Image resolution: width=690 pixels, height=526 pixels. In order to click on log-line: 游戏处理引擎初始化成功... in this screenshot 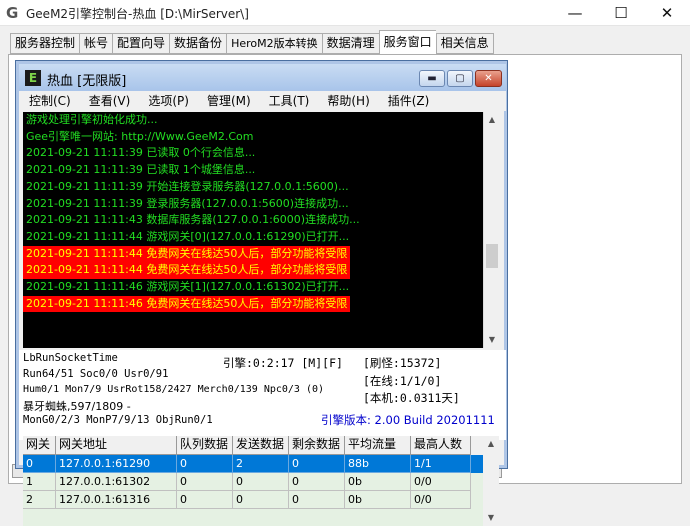, I will do `click(92, 119)`.